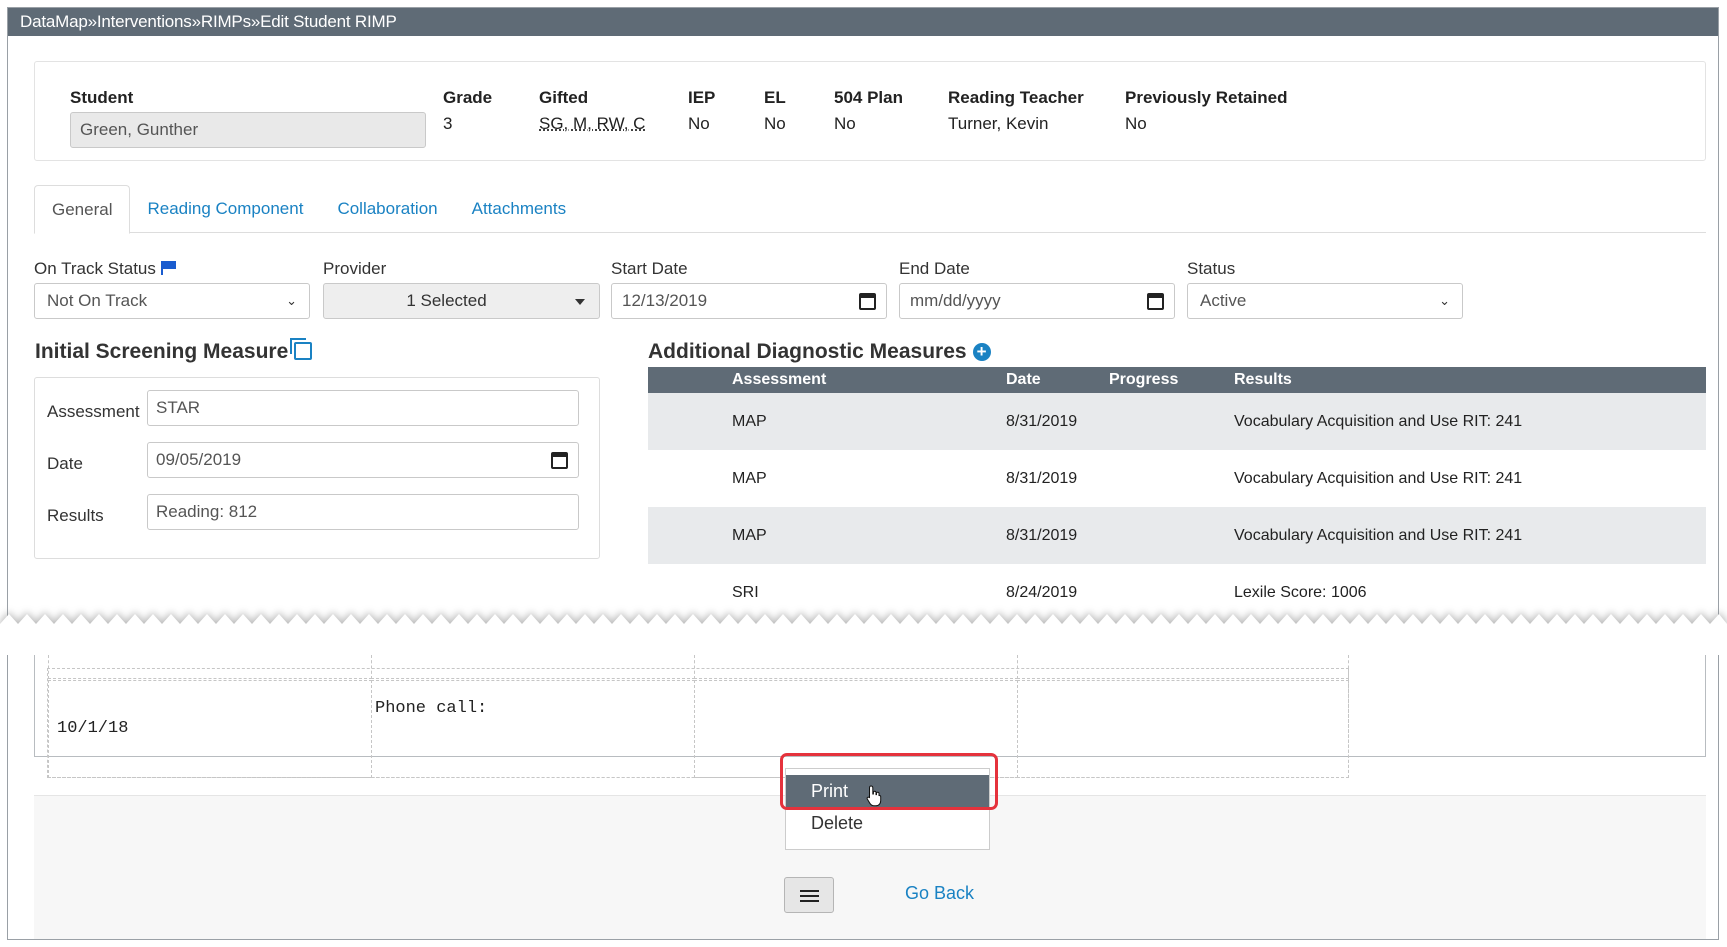 The width and height of the screenshot is (1727, 947). Describe the element at coordinates (328, 21) in the screenshot. I see `breadcrumb-current: Edit Student RIMP` at that location.